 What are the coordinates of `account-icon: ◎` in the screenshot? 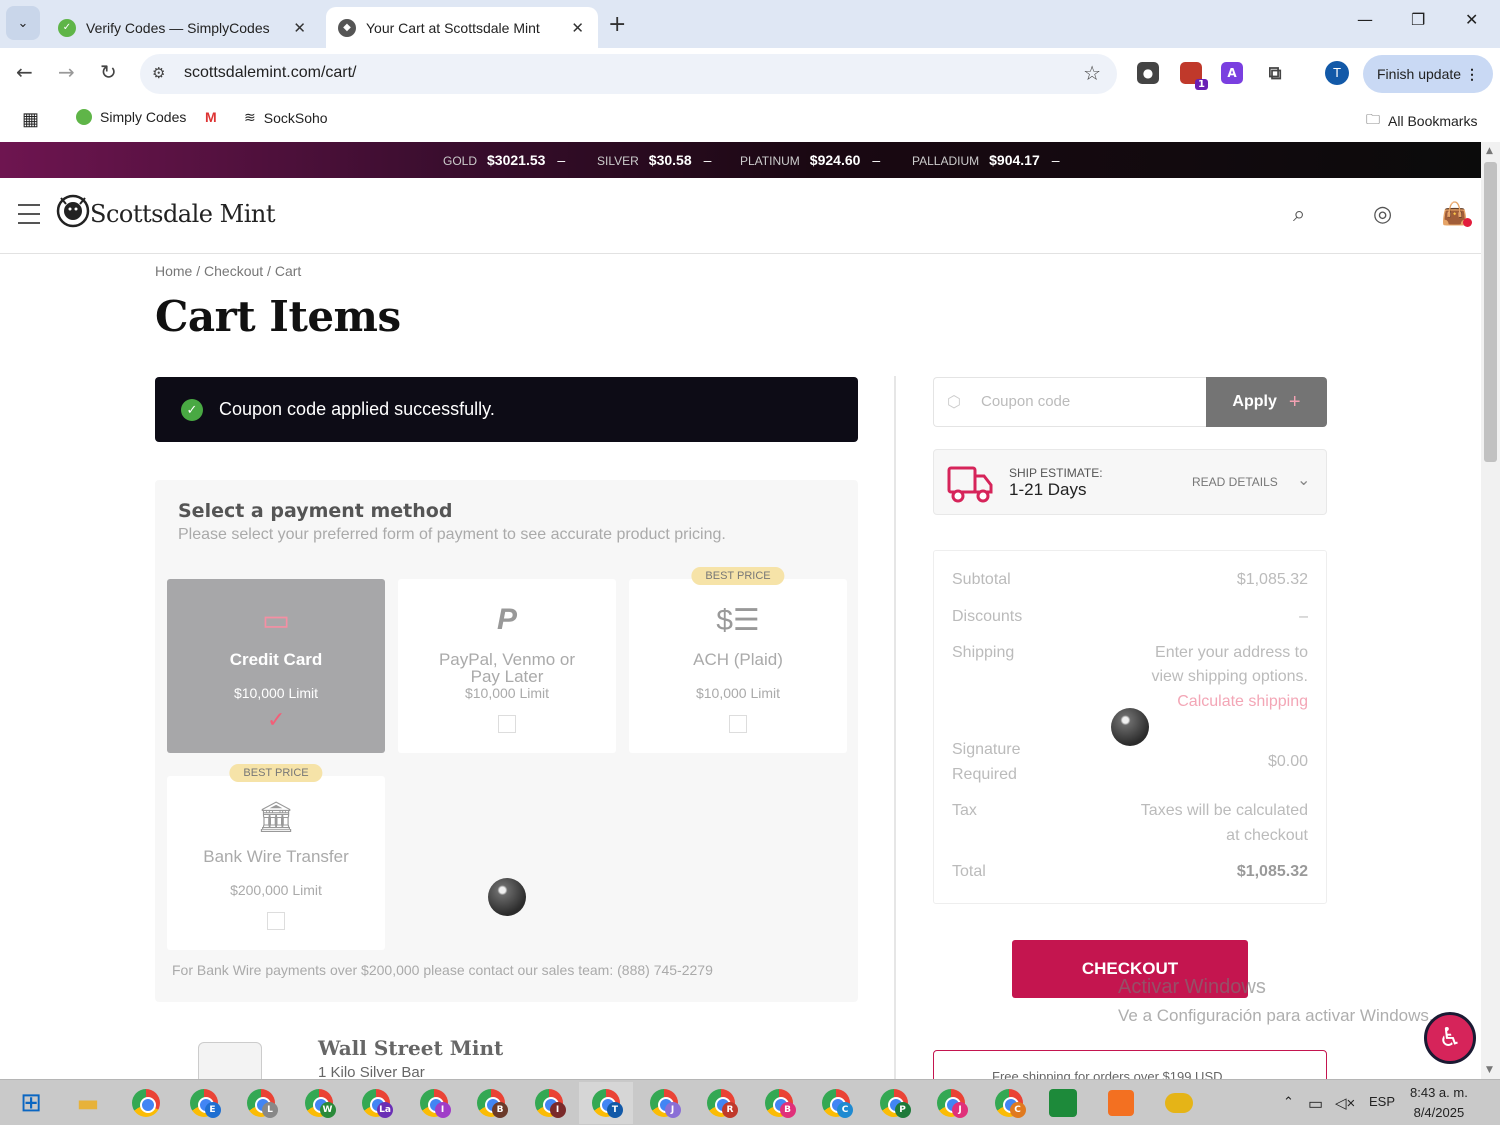 It's located at (1382, 214).